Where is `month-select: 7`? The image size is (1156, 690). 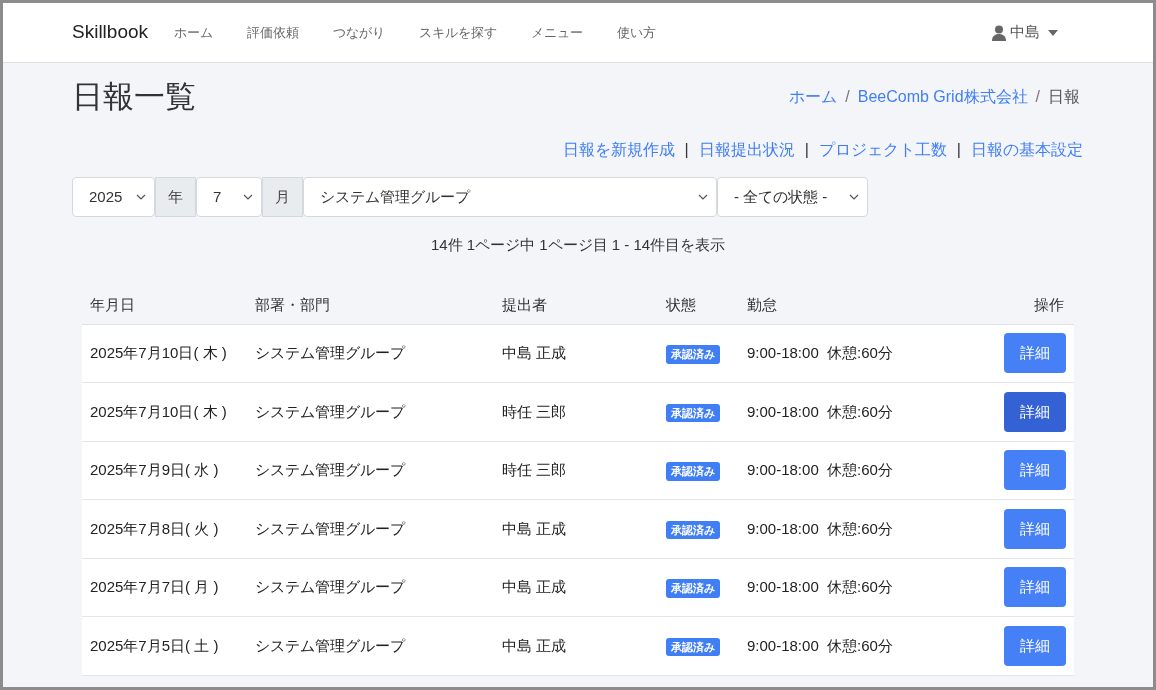 month-select: 7 is located at coordinates (229, 197).